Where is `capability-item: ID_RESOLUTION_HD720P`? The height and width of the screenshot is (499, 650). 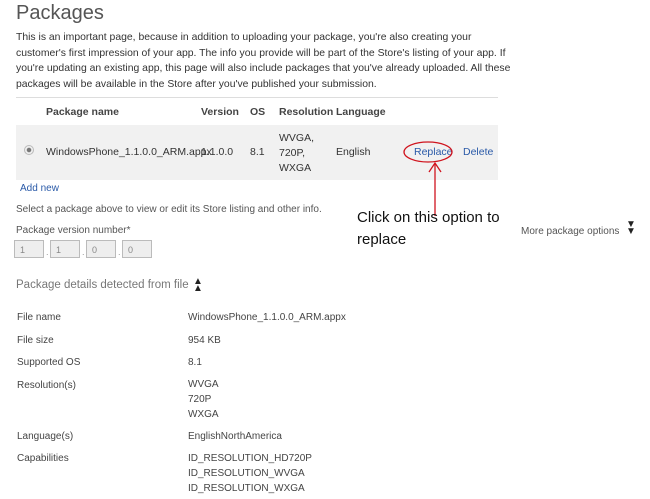 capability-item: ID_RESOLUTION_HD720P is located at coordinates (250, 458).